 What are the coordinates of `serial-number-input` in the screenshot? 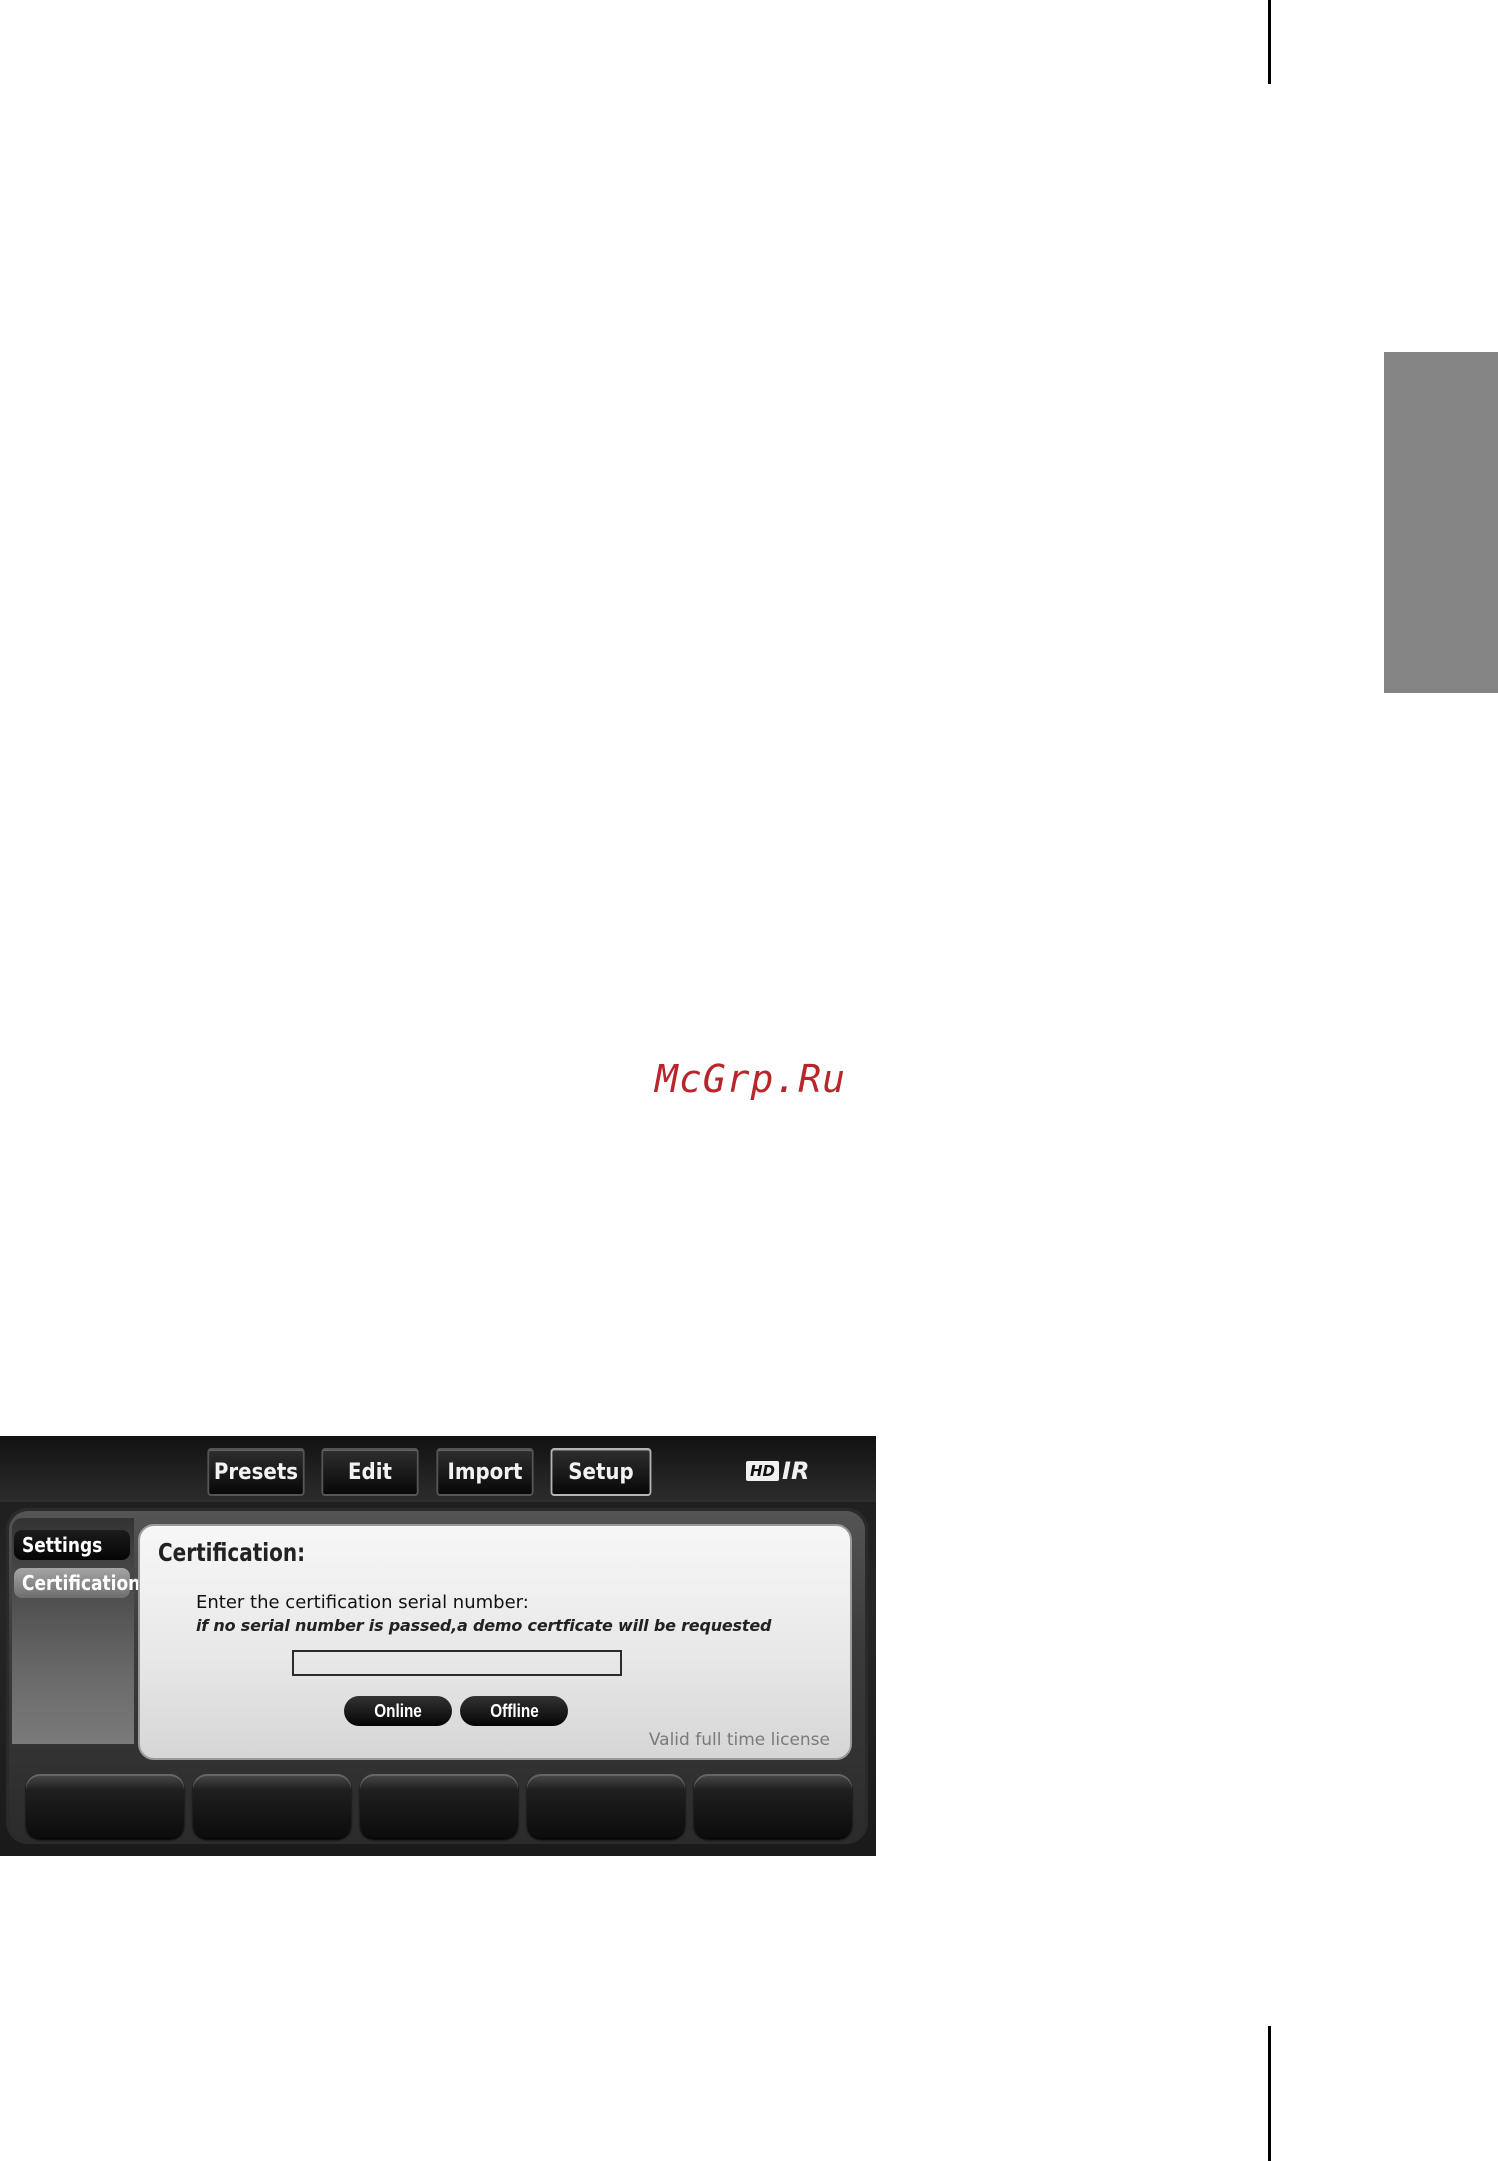 It's located at (457, 1663).